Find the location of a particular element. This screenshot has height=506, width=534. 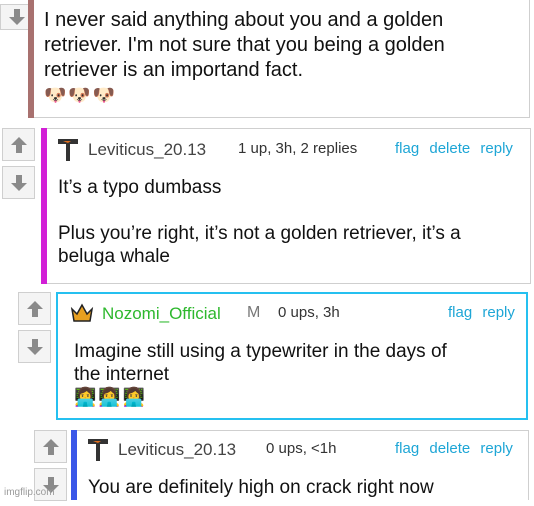

crown-icon is located at coordinates (82, 312).